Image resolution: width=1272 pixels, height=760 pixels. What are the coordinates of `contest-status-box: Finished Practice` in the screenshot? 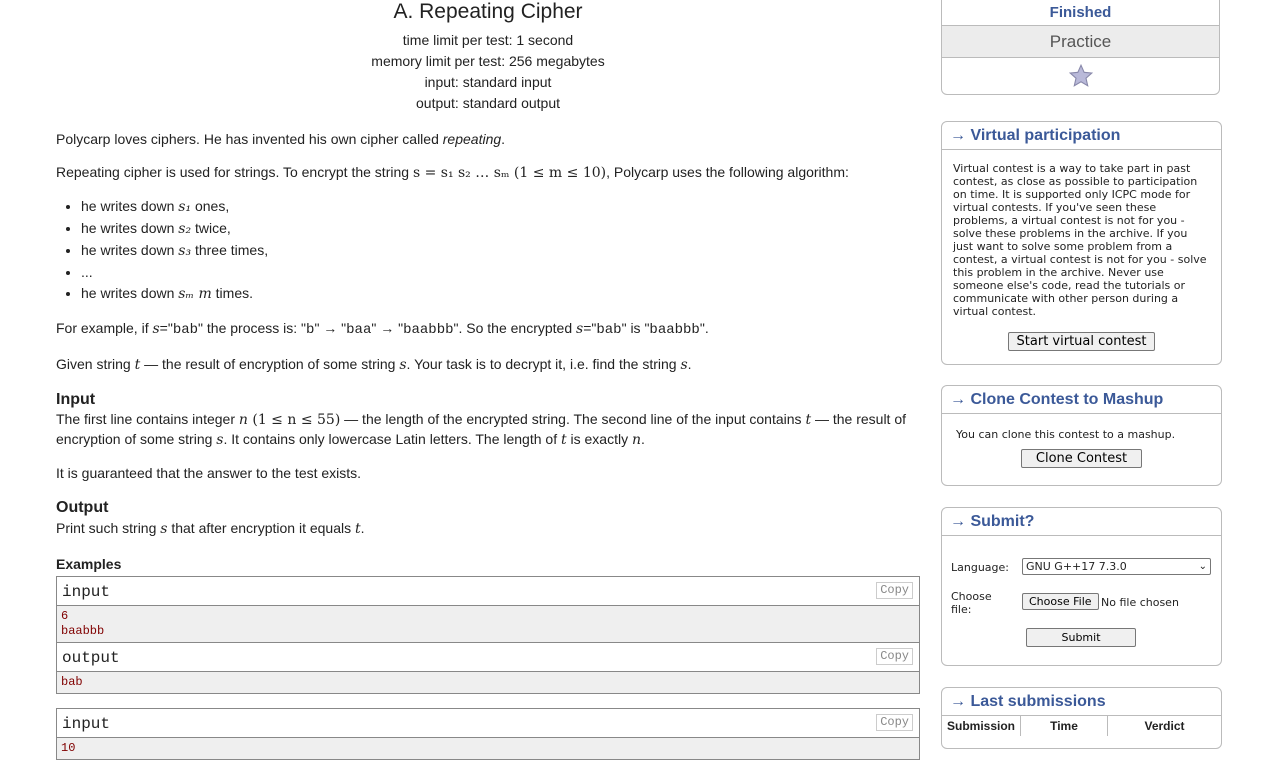 It's located at (1080, 47).